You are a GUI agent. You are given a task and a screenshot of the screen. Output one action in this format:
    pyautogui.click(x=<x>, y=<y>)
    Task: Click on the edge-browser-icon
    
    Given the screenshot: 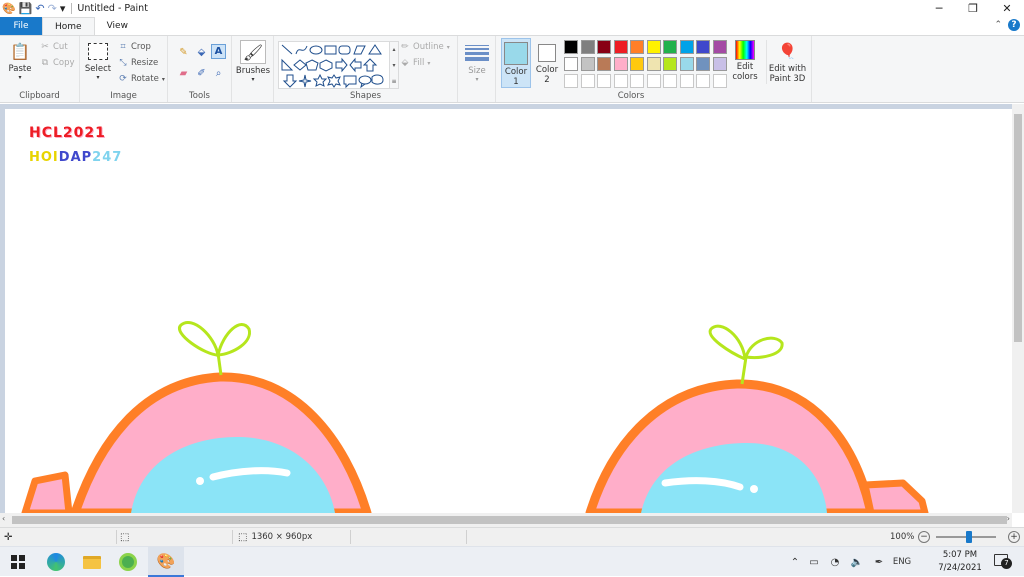 What is the action you would take?
    pyautogui.click(x=56, y=562)
    